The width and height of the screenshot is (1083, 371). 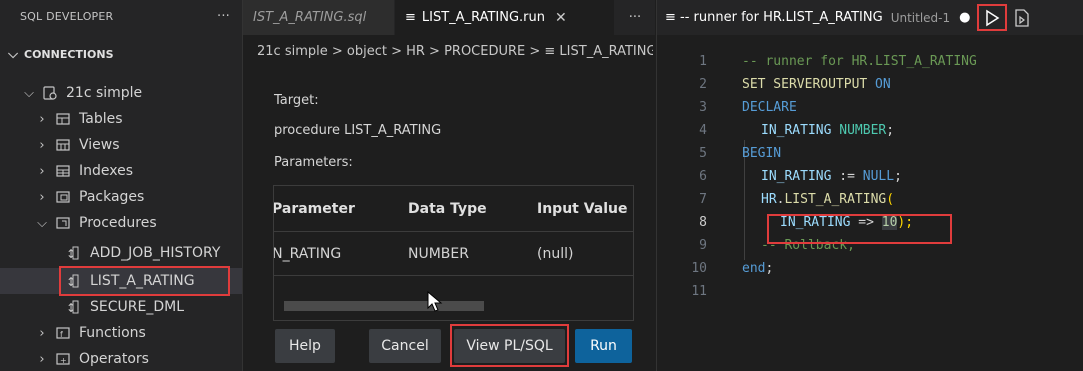 I want to click on sidebar-item-procedures: ⌵ Procedures, so click(x=121, y=223).